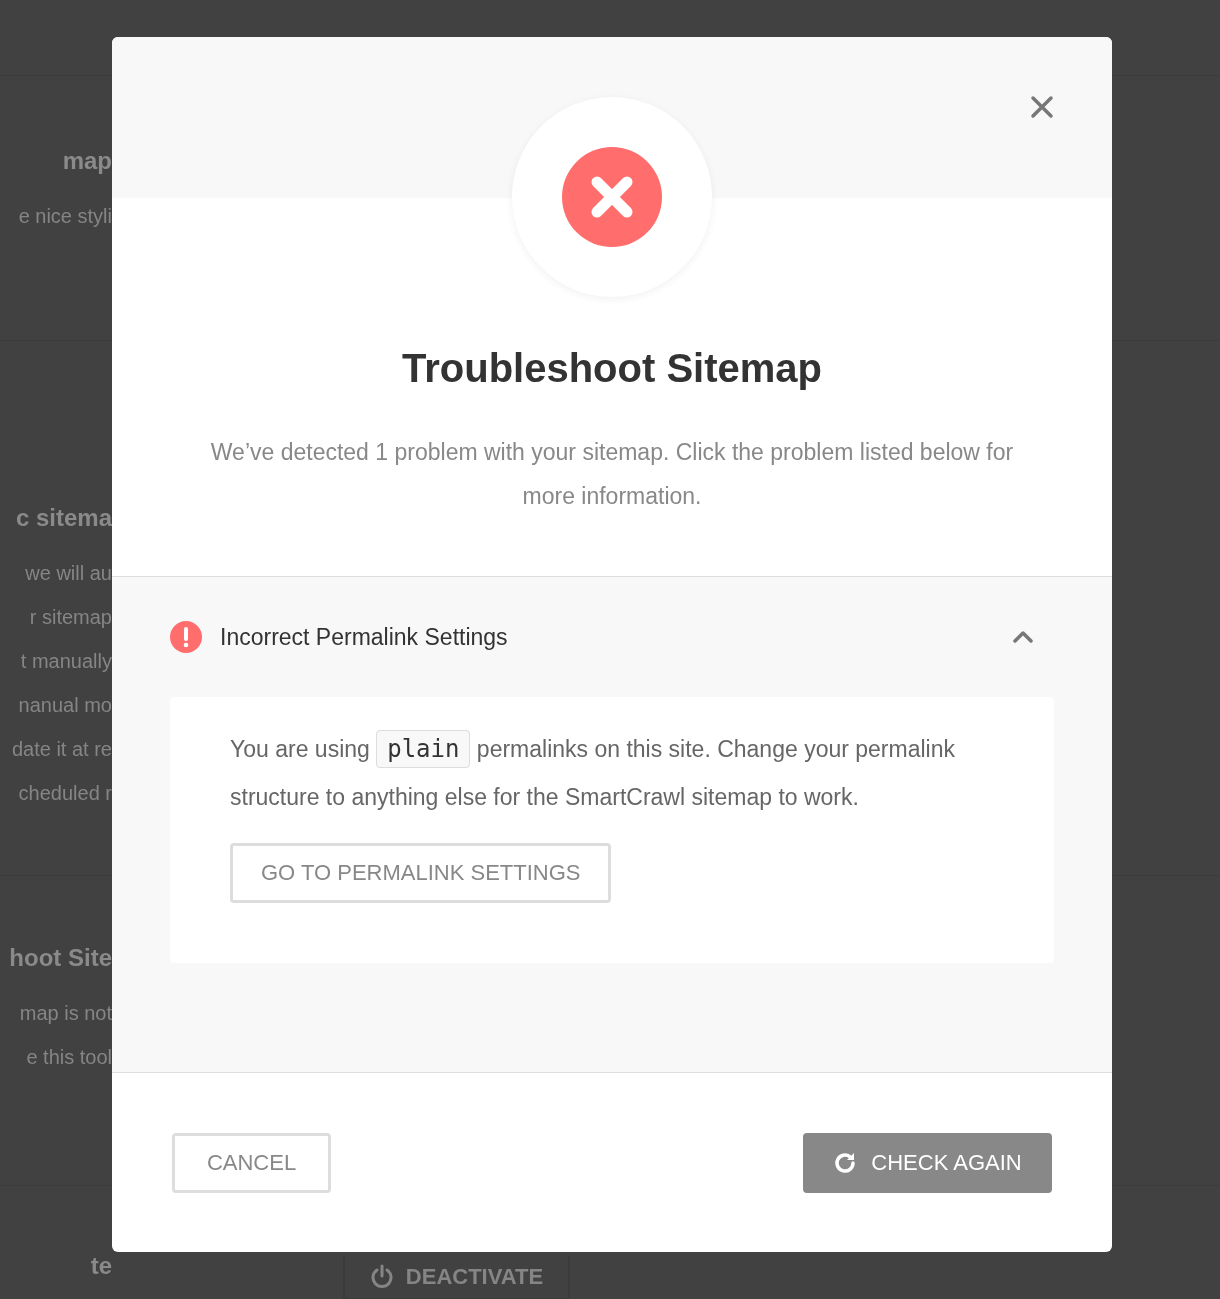 Image resolution: width=1220 pixels, height=1299 pixels. Describe the element at coordinates (63, 518) in the screenshot. I see `section-title: c sitema` at that location.